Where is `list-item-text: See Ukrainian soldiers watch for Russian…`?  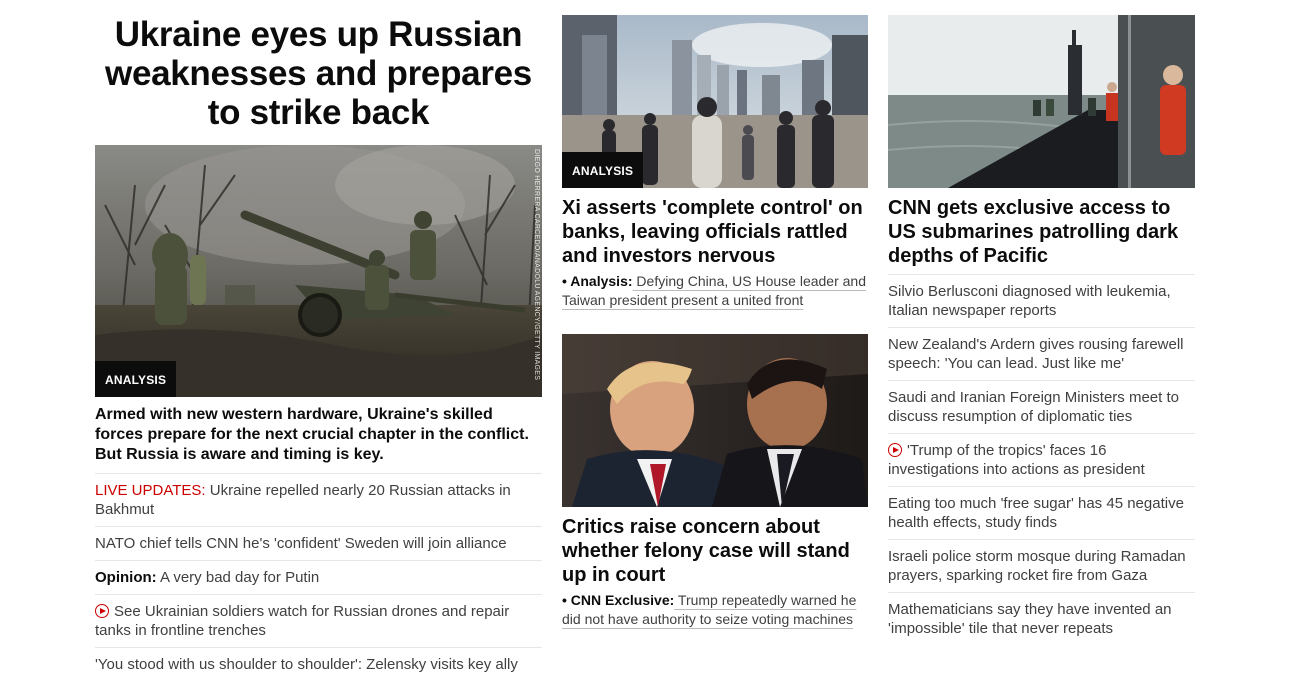
list-item-text: See Ukrainian soldiers watch for Russian… is located at coordinates (302, 621).